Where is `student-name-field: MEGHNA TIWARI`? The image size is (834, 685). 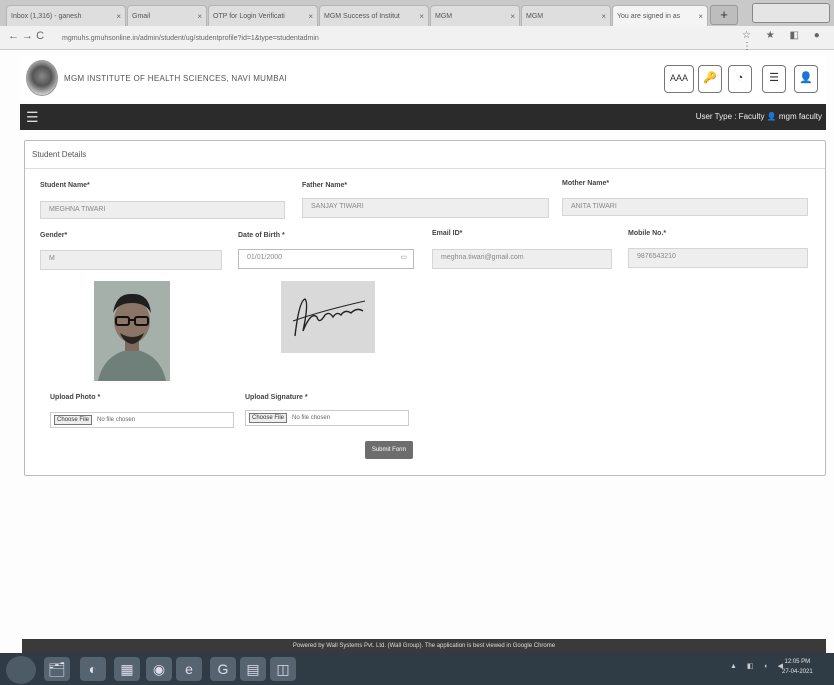
student-name-field: MEGHNA TIWARI is located at coordinates (162, 210).